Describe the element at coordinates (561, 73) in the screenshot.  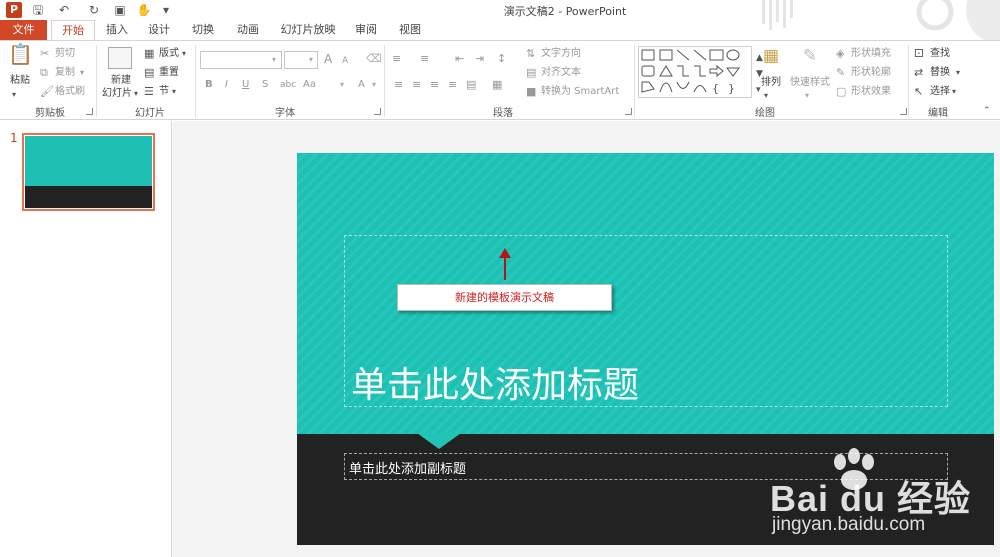
I see `align-text-button: 对齐文本` at that location.